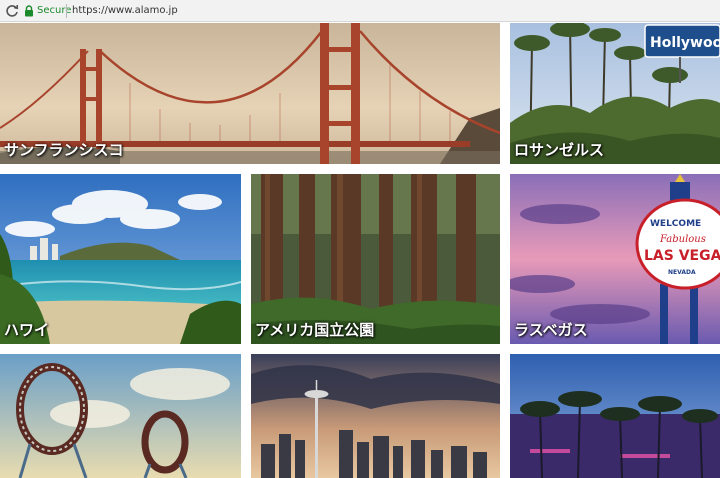  What do you see at coordinates (64, 150) in the screenshot?
I see `tile-label: サンフランシスコ` at bounding box center [64, 150].